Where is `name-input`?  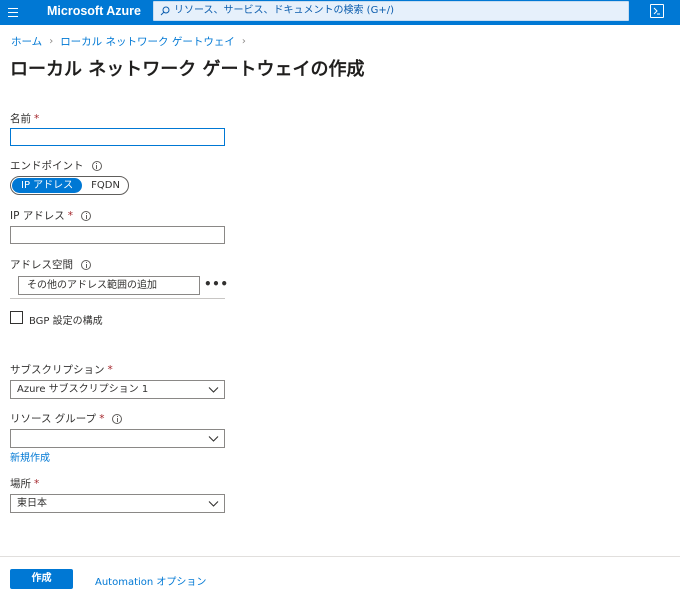
name-input is located at coordinates (117, 137).